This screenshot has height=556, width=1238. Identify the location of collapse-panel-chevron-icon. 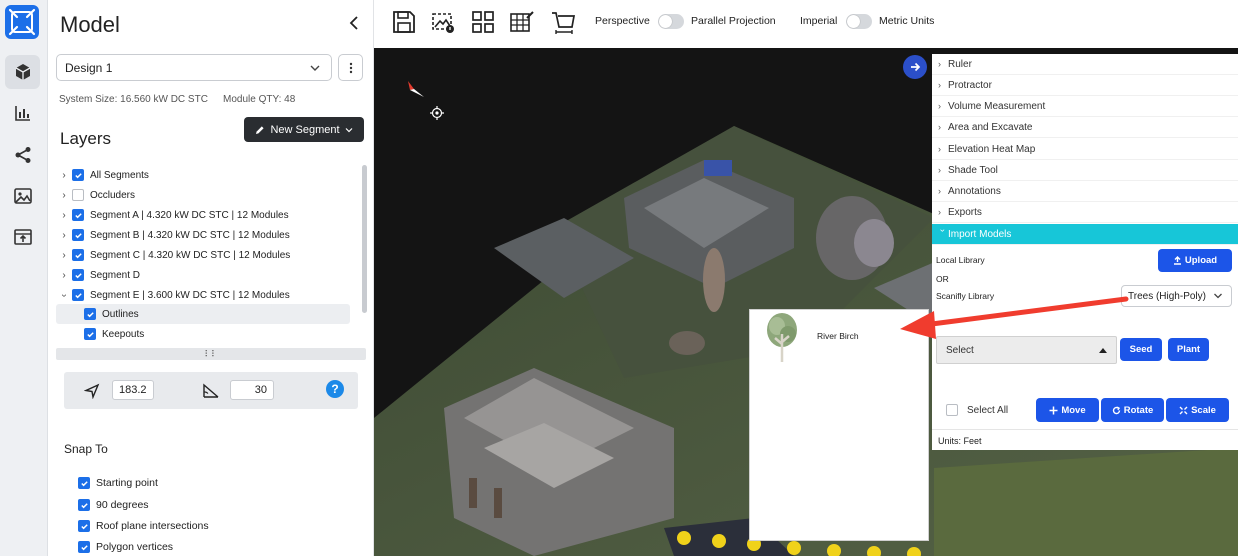
(354, 23).